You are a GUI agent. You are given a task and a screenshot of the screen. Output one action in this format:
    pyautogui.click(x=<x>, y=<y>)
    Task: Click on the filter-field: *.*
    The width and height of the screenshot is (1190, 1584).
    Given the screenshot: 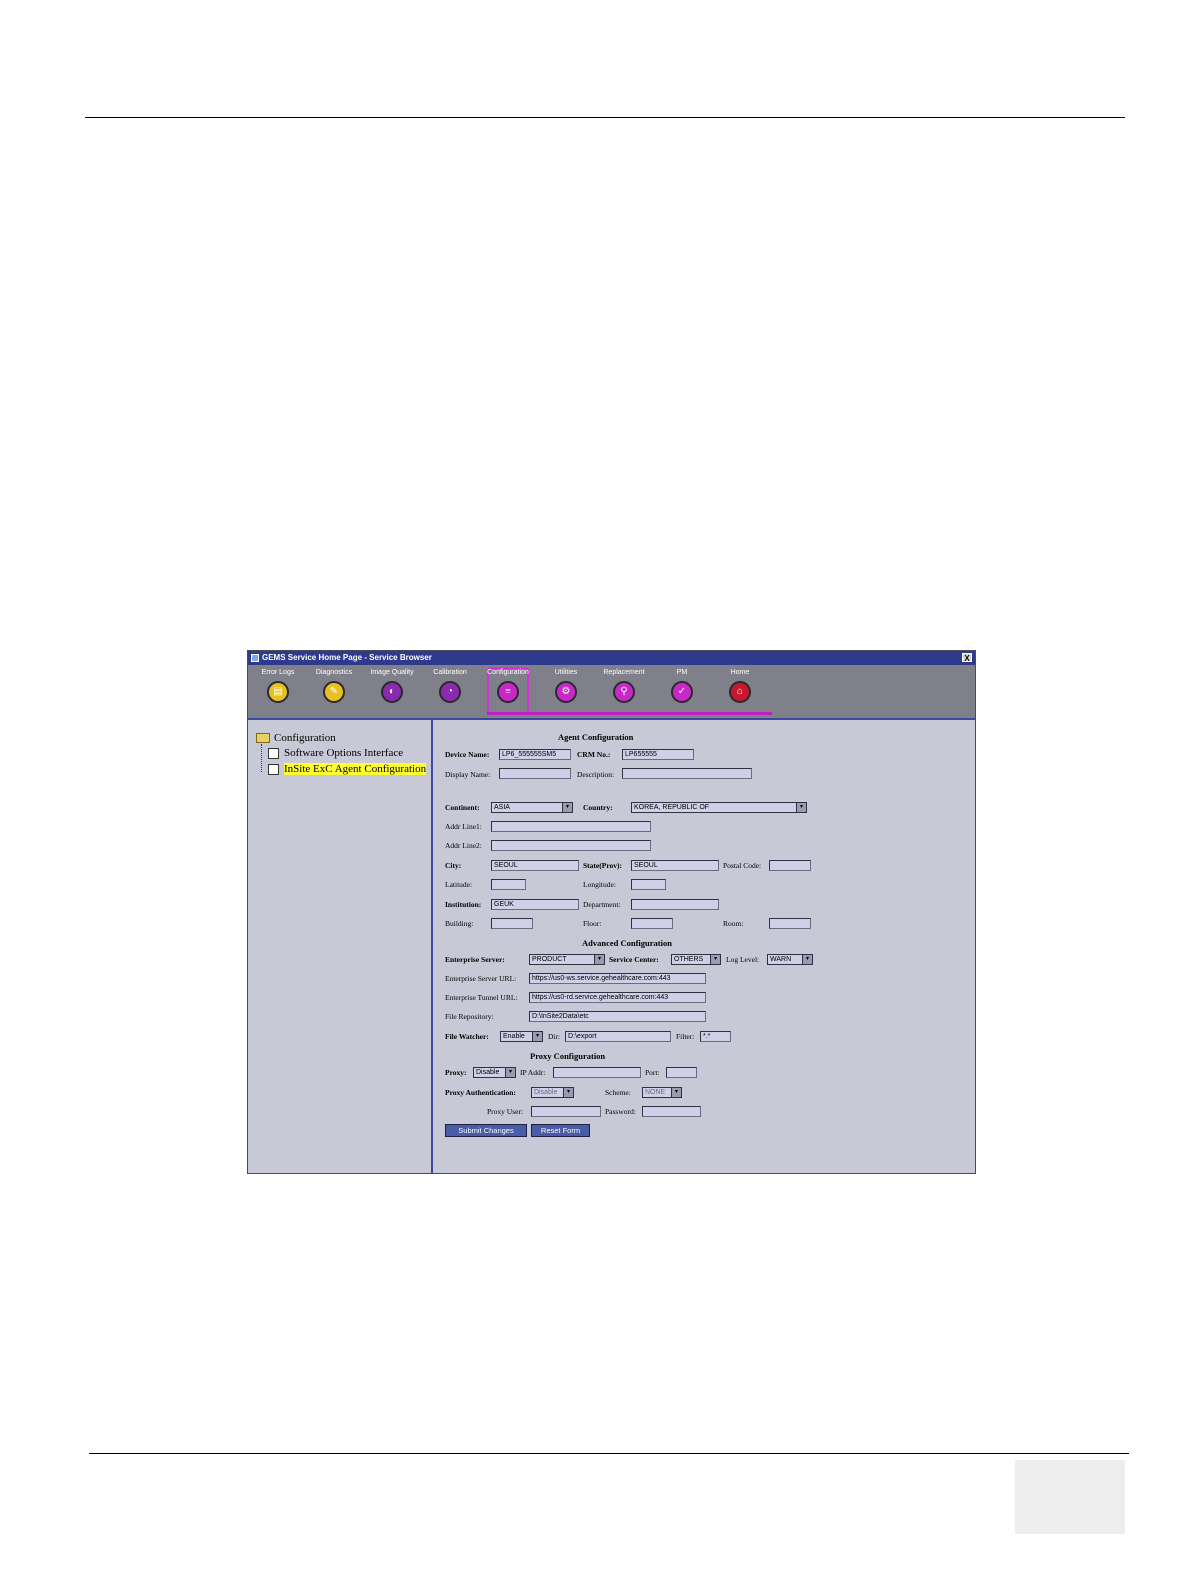 What is the action you would take?
    pyautogui.click(x=715, y=1036)
    